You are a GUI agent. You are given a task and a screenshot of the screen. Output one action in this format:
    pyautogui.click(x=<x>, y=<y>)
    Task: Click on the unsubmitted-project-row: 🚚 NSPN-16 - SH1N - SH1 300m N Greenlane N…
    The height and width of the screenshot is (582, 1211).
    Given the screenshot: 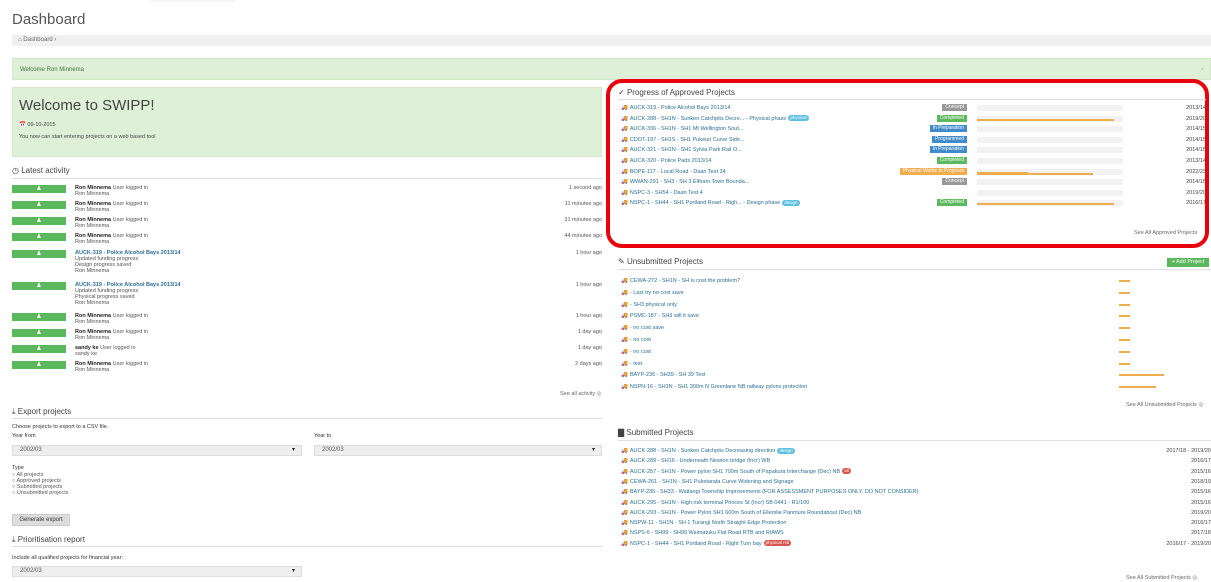 What is the action you would take?
    pyautogui.click(x=916, y=387)
    